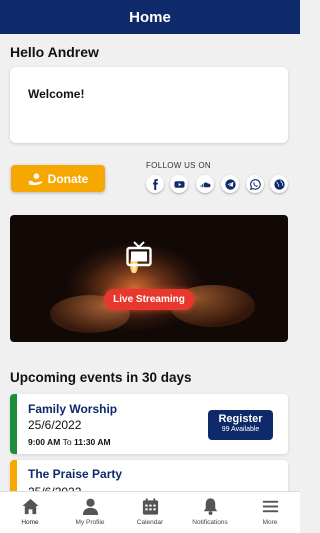 The width and height of the screenshot is (320, 533). I want to click on donate-button: Donate, so click(58, 178).